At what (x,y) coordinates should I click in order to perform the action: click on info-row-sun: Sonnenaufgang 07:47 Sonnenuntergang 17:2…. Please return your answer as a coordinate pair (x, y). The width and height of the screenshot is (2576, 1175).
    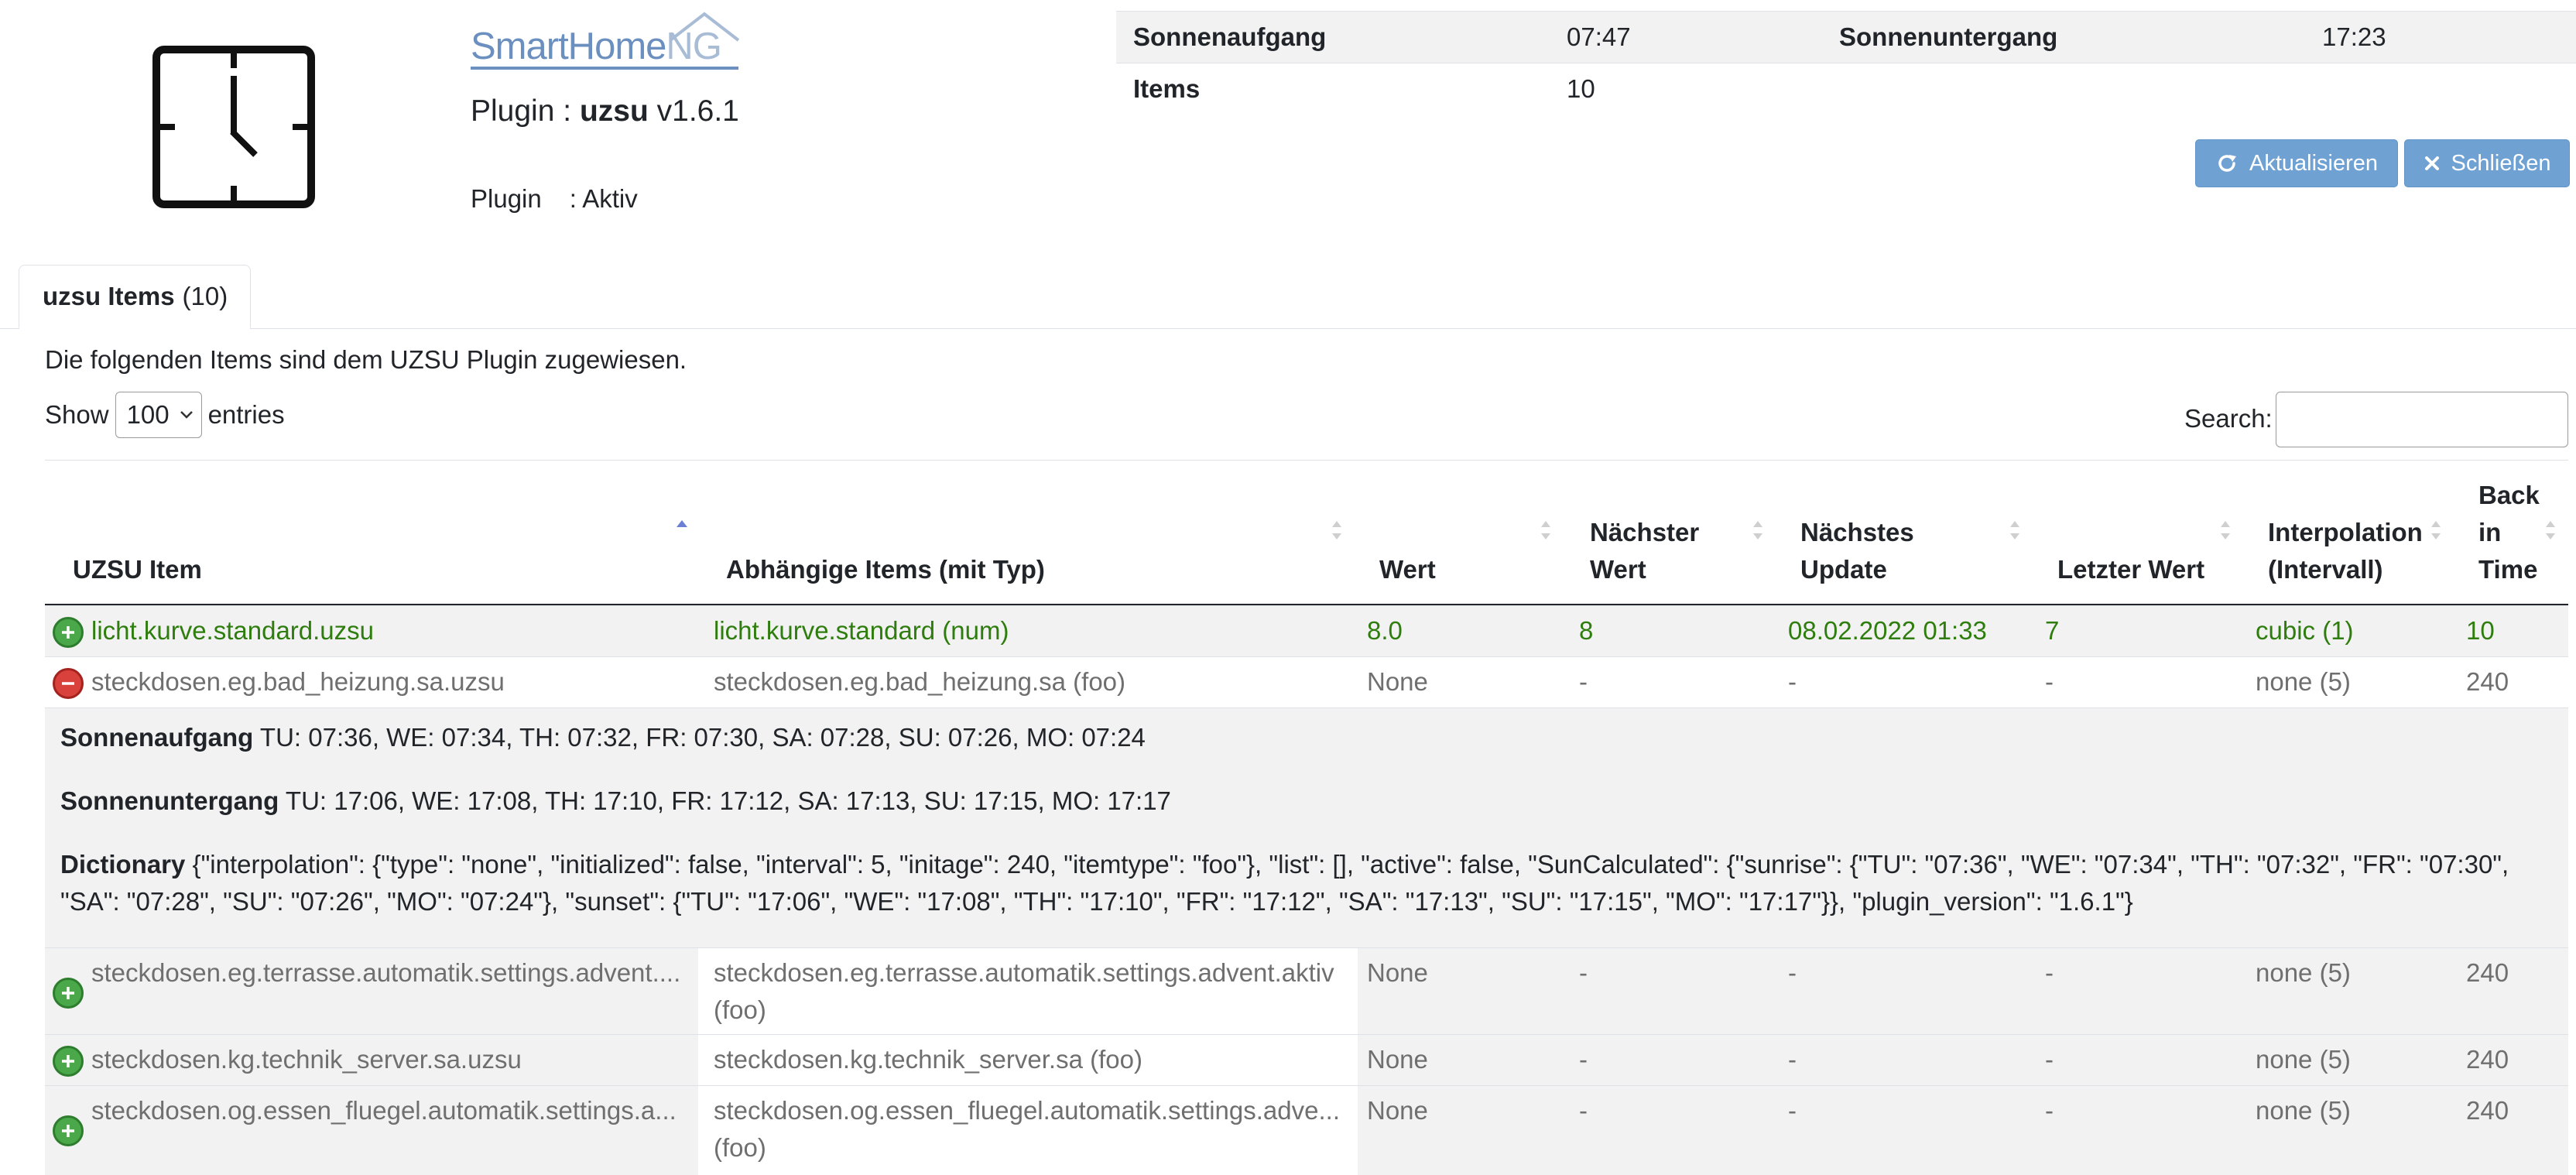
    Looking at the image, I should click on (1846, 37).